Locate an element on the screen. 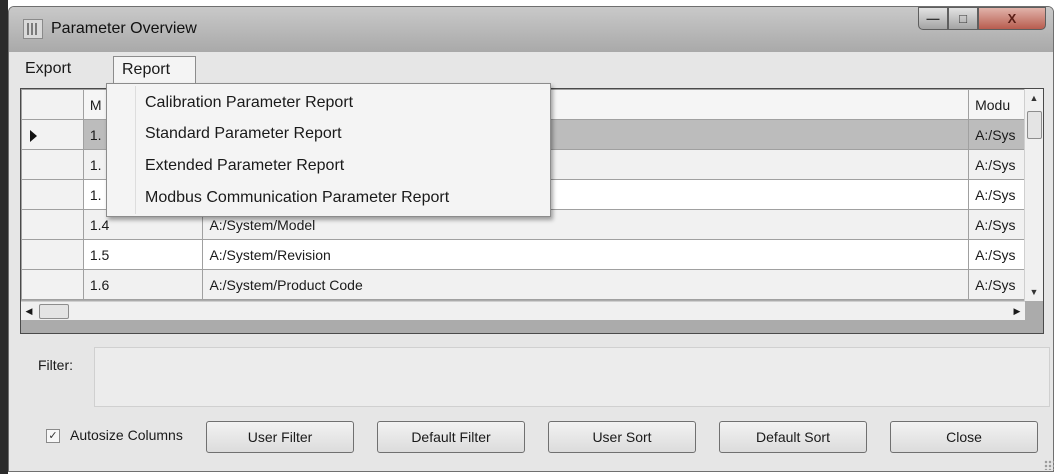 The width and height of the screenshot is (1058, 474). menu-report: Report is located at coordinates (154, 71).